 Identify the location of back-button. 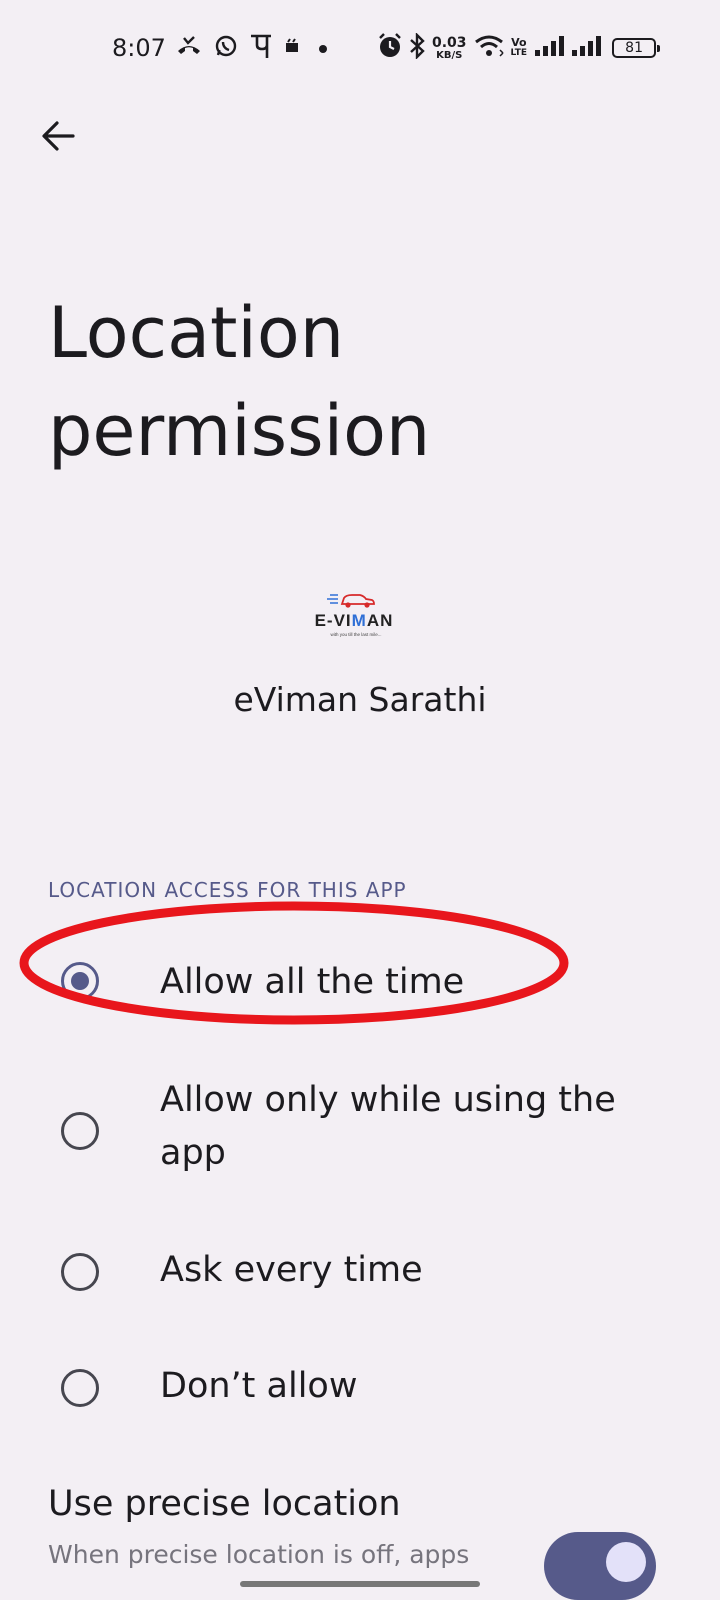
(58, 136).